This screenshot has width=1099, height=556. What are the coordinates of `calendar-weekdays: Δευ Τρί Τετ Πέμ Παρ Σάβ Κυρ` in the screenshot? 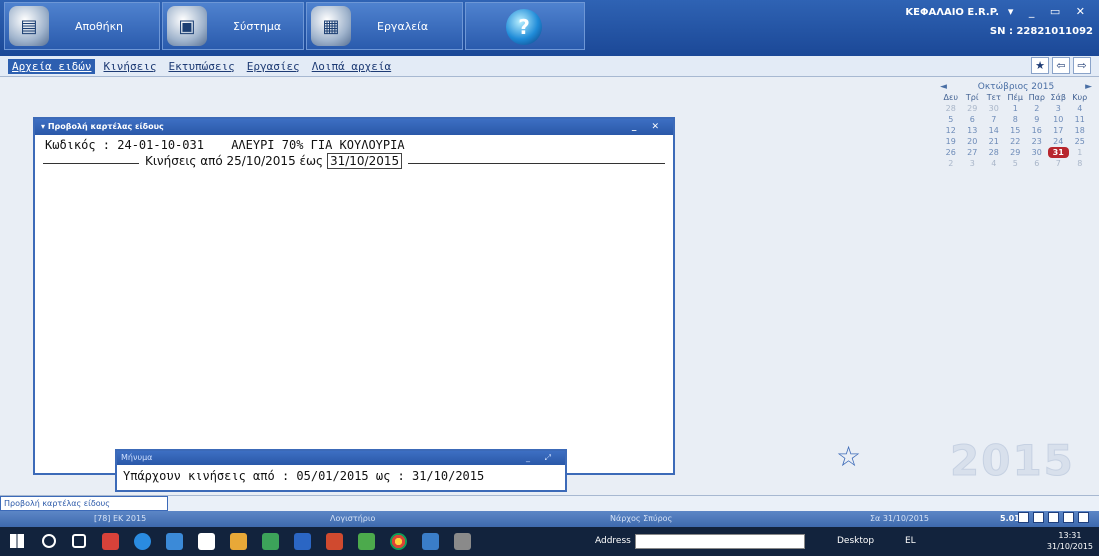 It's located at (1016, 97).